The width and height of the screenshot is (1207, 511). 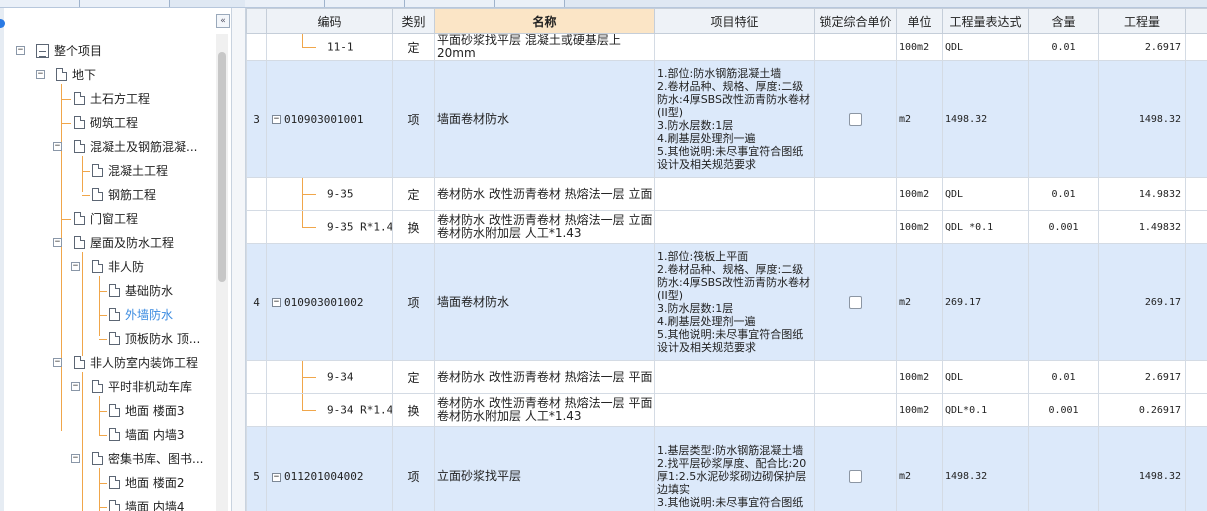 What do you see at coordinates (107, 123) in the screenshot?
I see `tree-item-masonry: 砌筑工程` at bounding box center [107, 123].